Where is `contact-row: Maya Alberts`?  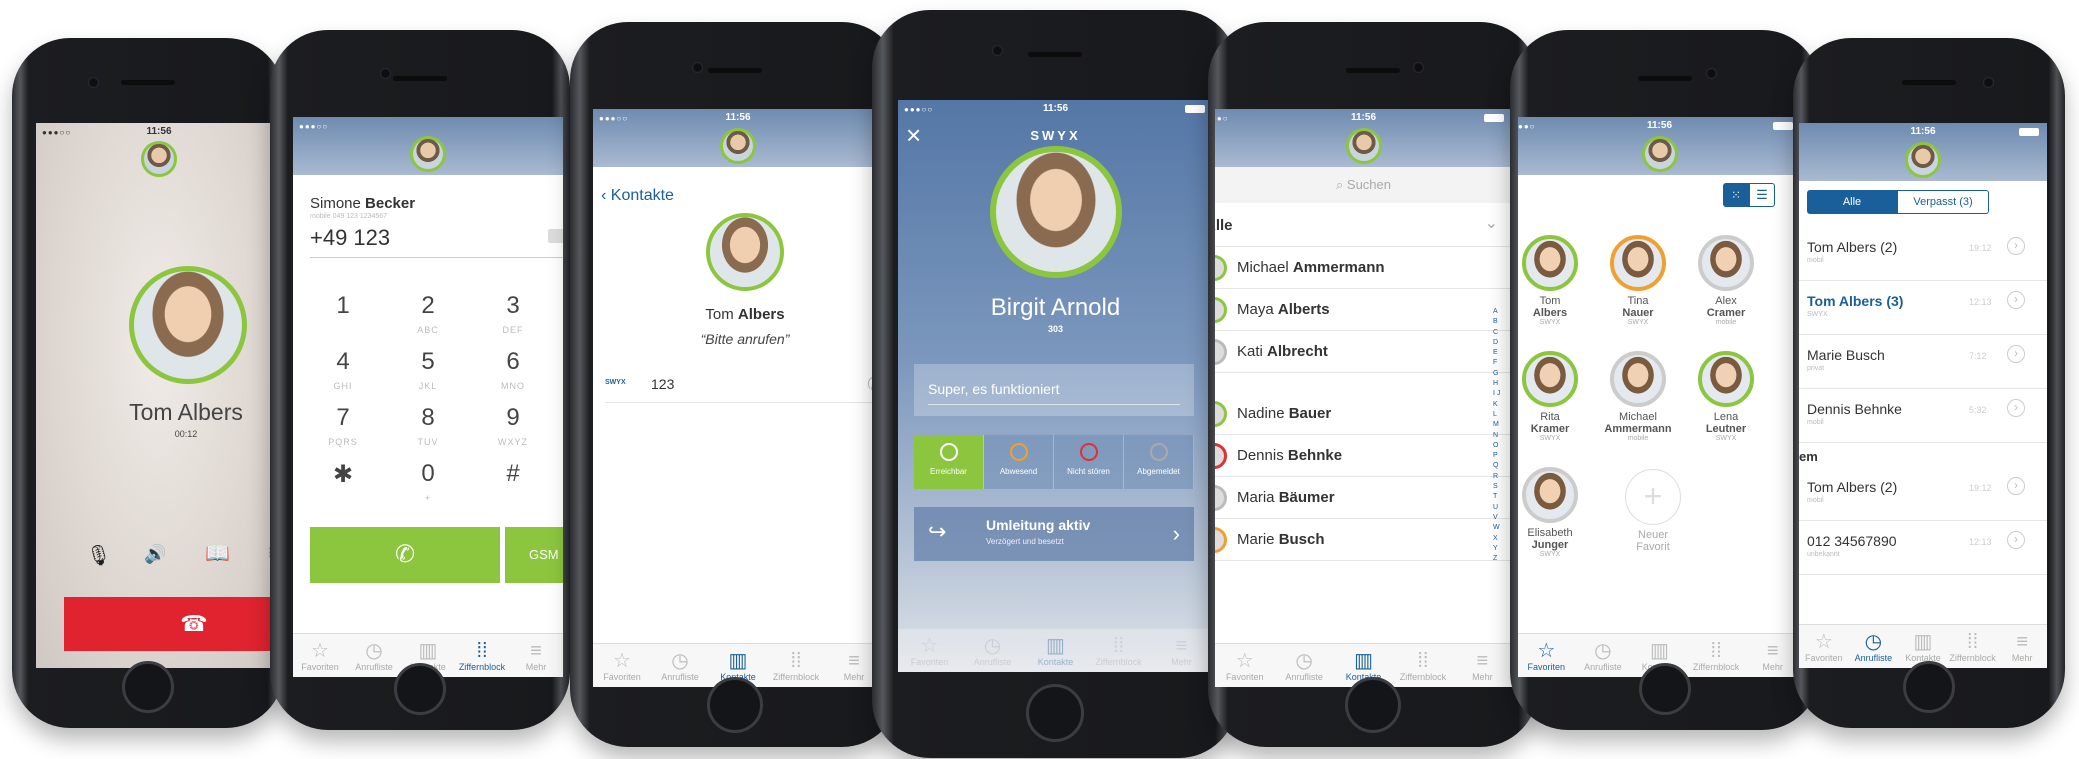 contact-row: Maya Alberts is located at coordinates (1363, 310).